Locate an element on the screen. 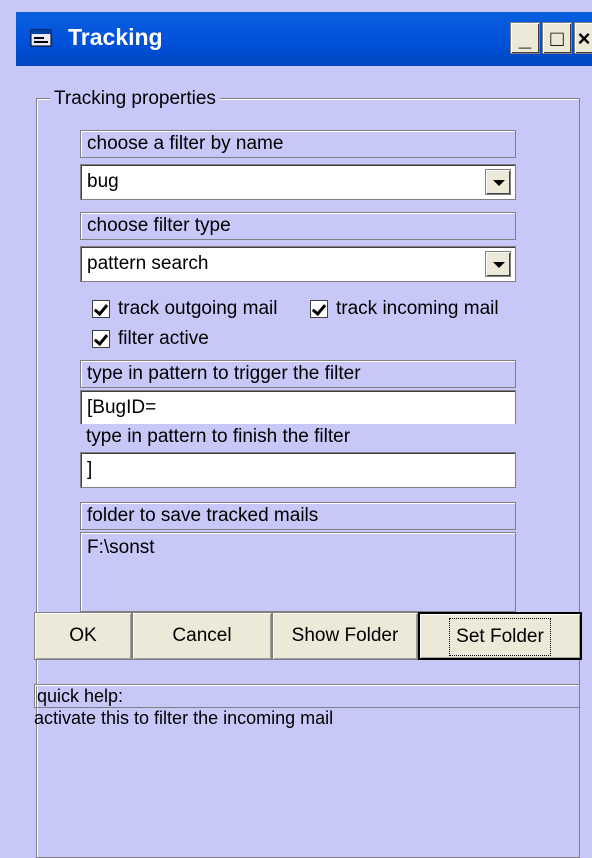 Image resolution: width=592 pixels, height=858 pixels. set-folder-label: Set Folder is located at coordinates (500, 637).